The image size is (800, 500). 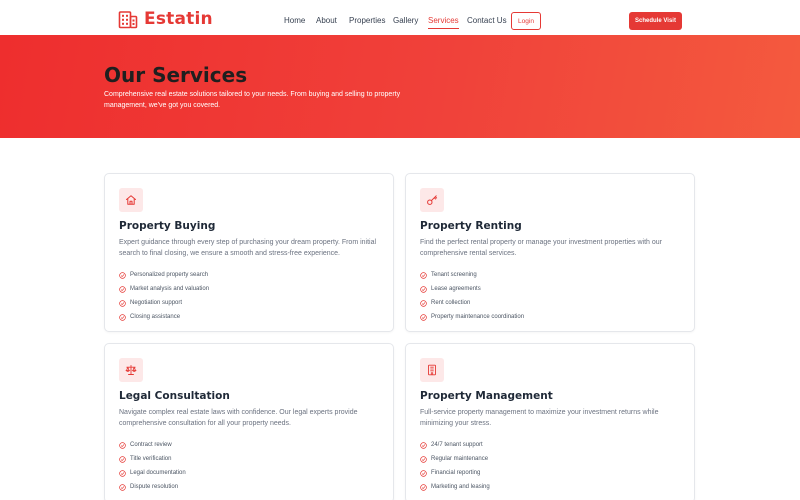 What do you see at coordinates (367, 20) in the screenshot?
I see `nav-properties: Properties` at bounding box center [367, 20].